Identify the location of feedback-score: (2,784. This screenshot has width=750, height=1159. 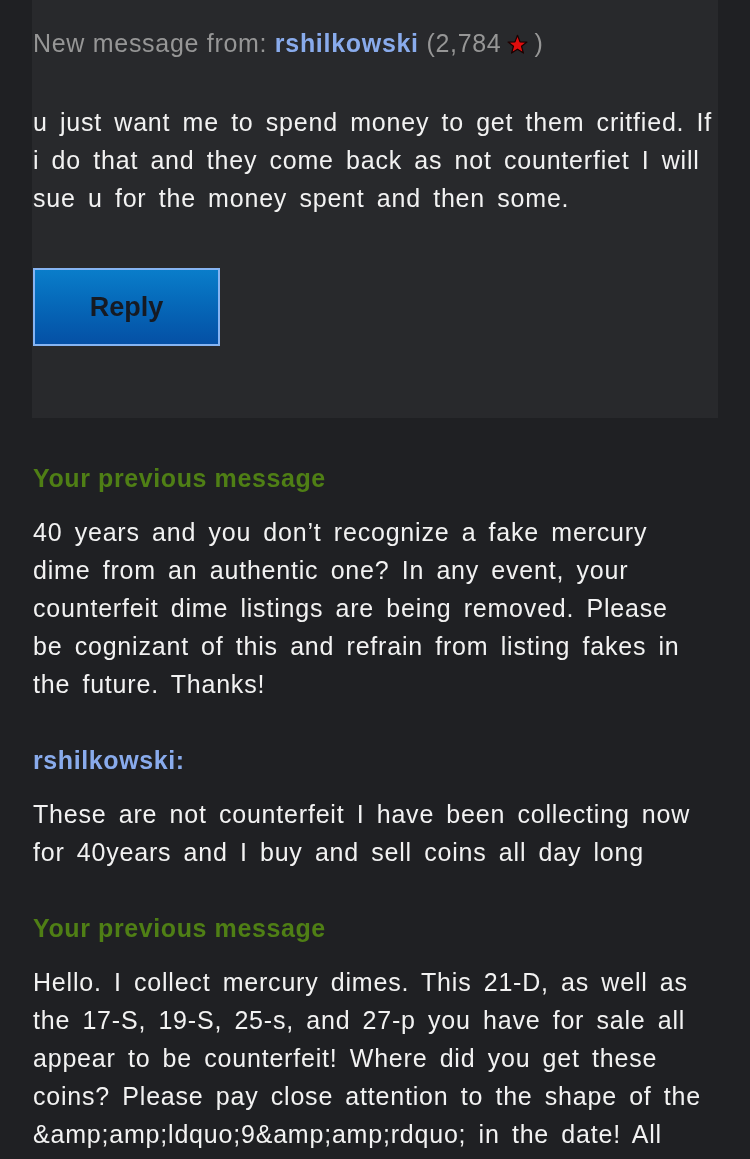
(464, 43).